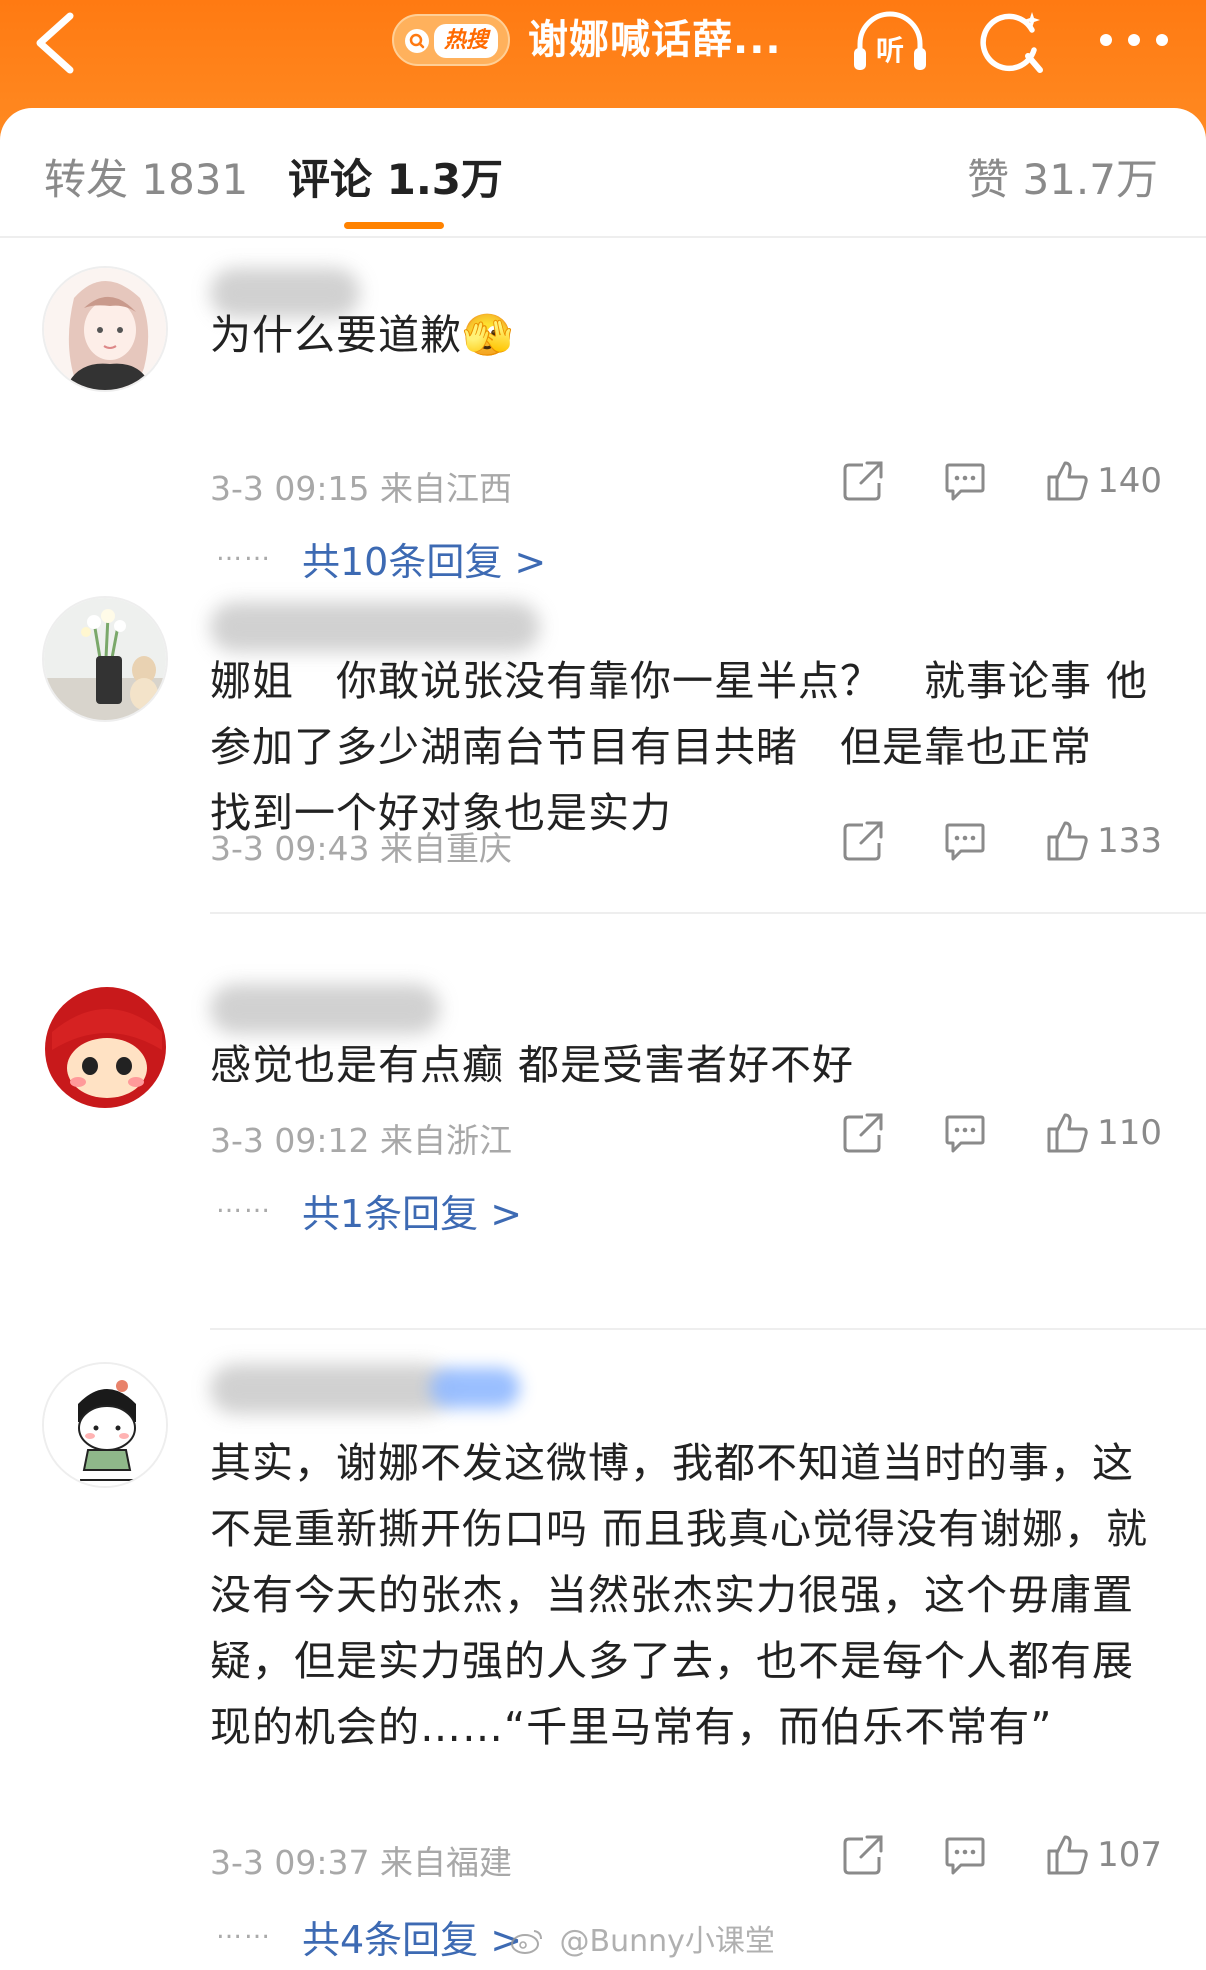 This screenshot has height=1970, width=1206. What do you see at coordinates (361, 1140) in the screenshot?
I see `comment-meta: 3-3 09:12 来自浙江` at bounding box center [361, 1140].